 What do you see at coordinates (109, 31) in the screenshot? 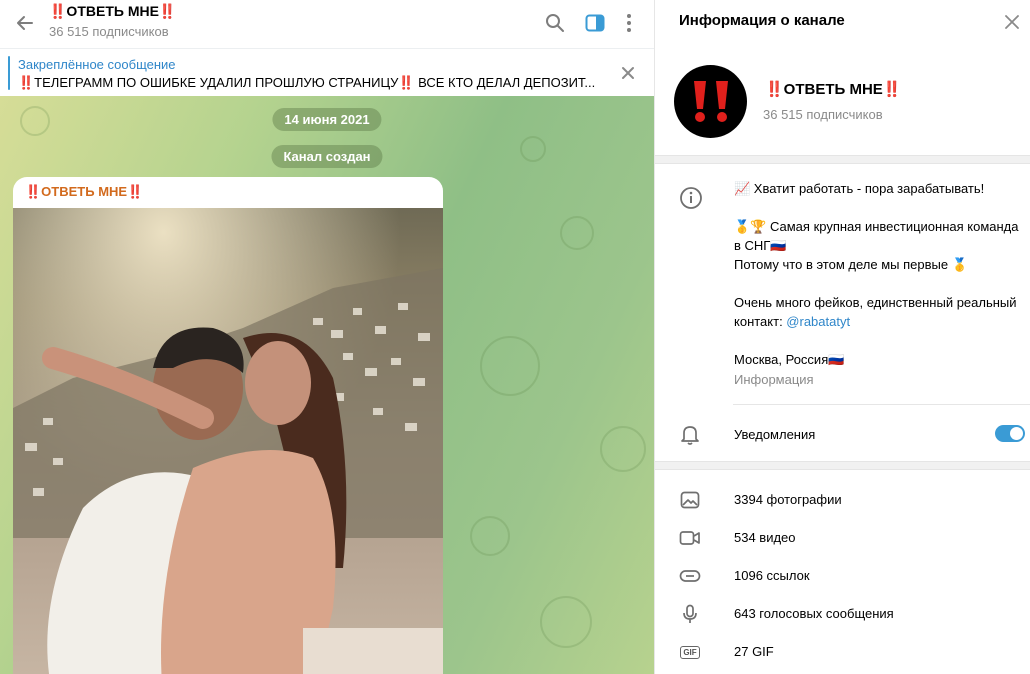
I see `channel-subscribers: 36 515 подписчиков` at bounding box center [109, 31].